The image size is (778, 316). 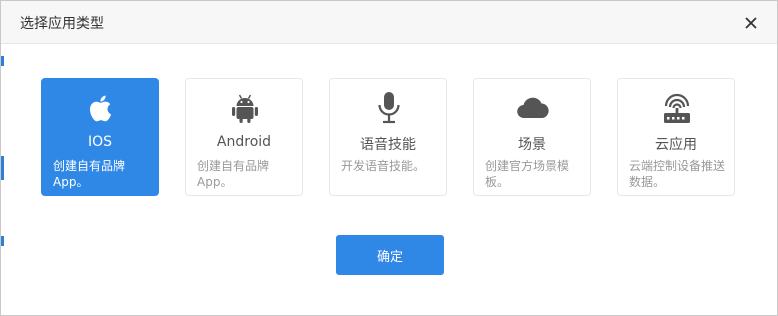 I want to click on apple-icon, so click(x=101, y=108).